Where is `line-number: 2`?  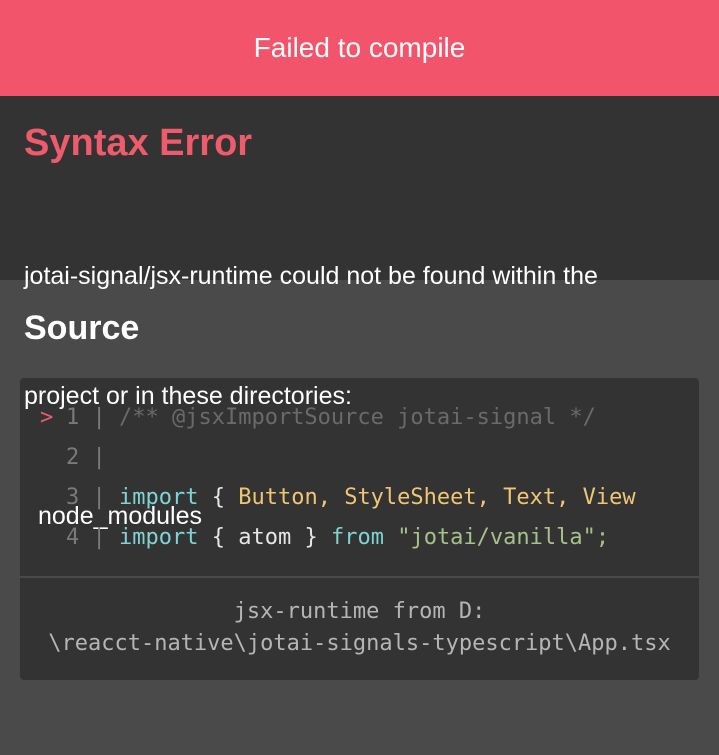
line-number: 2 is located at coordinates (73, 457).